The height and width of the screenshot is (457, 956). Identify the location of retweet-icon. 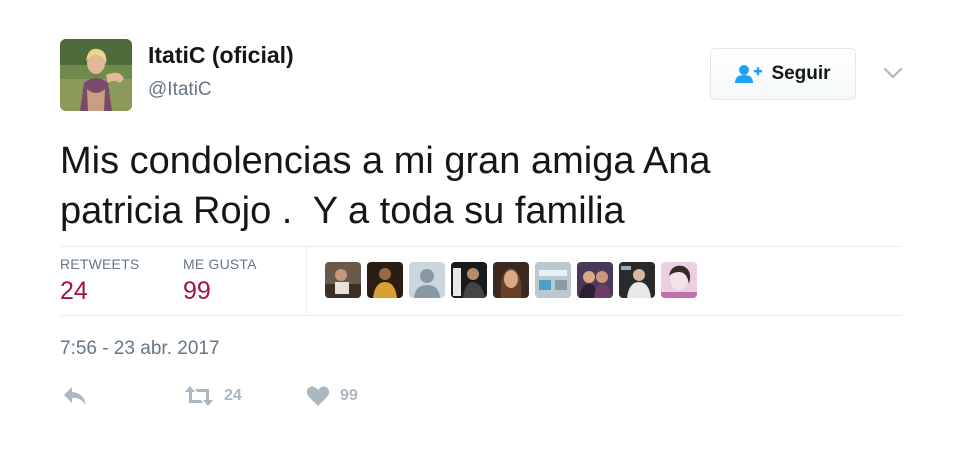
(199, 396).